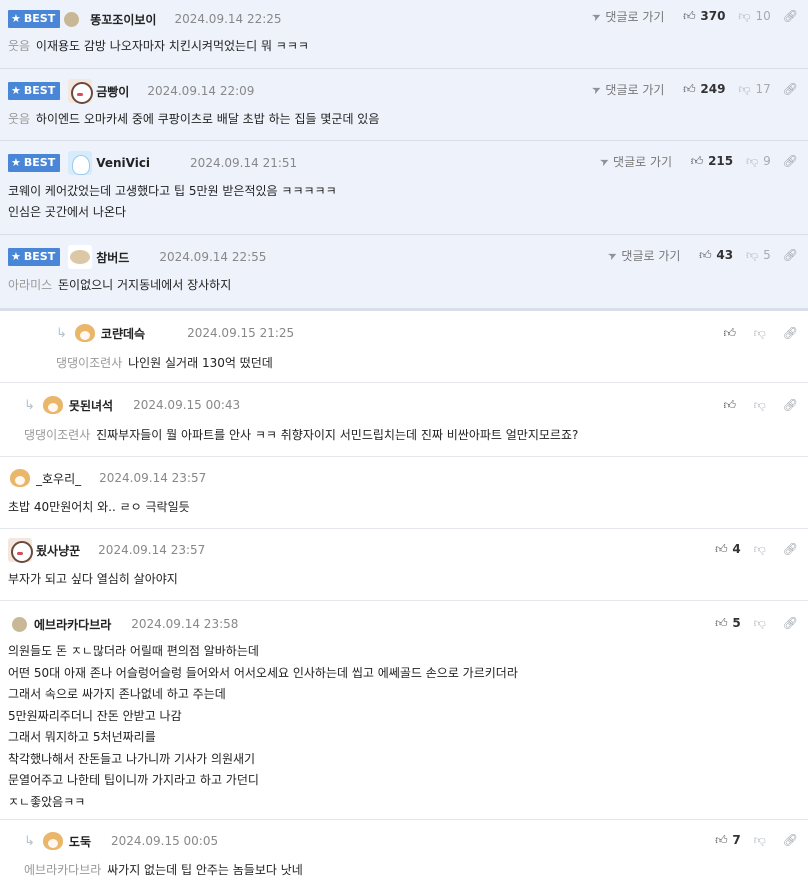 The width and height of the screenshot is (808, 895). I want to click on nickname: 똥꼬조이보이, so click(123, 19).